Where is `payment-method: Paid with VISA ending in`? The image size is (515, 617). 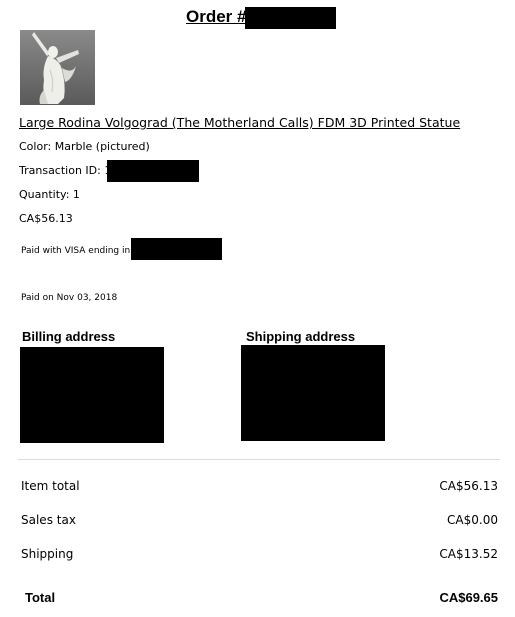 payment-method: Paid with VISA ending in is located at coordinates (76, 251).